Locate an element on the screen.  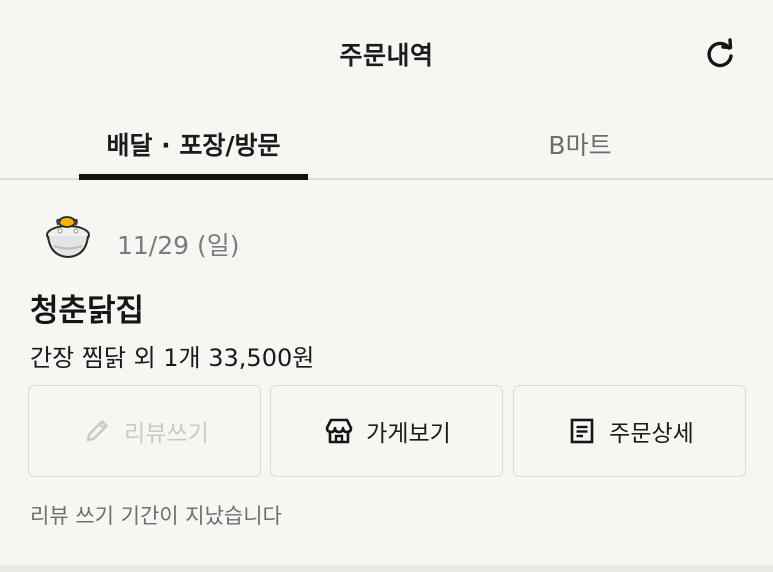
refresh-icon is located at coordinates (720, 53).